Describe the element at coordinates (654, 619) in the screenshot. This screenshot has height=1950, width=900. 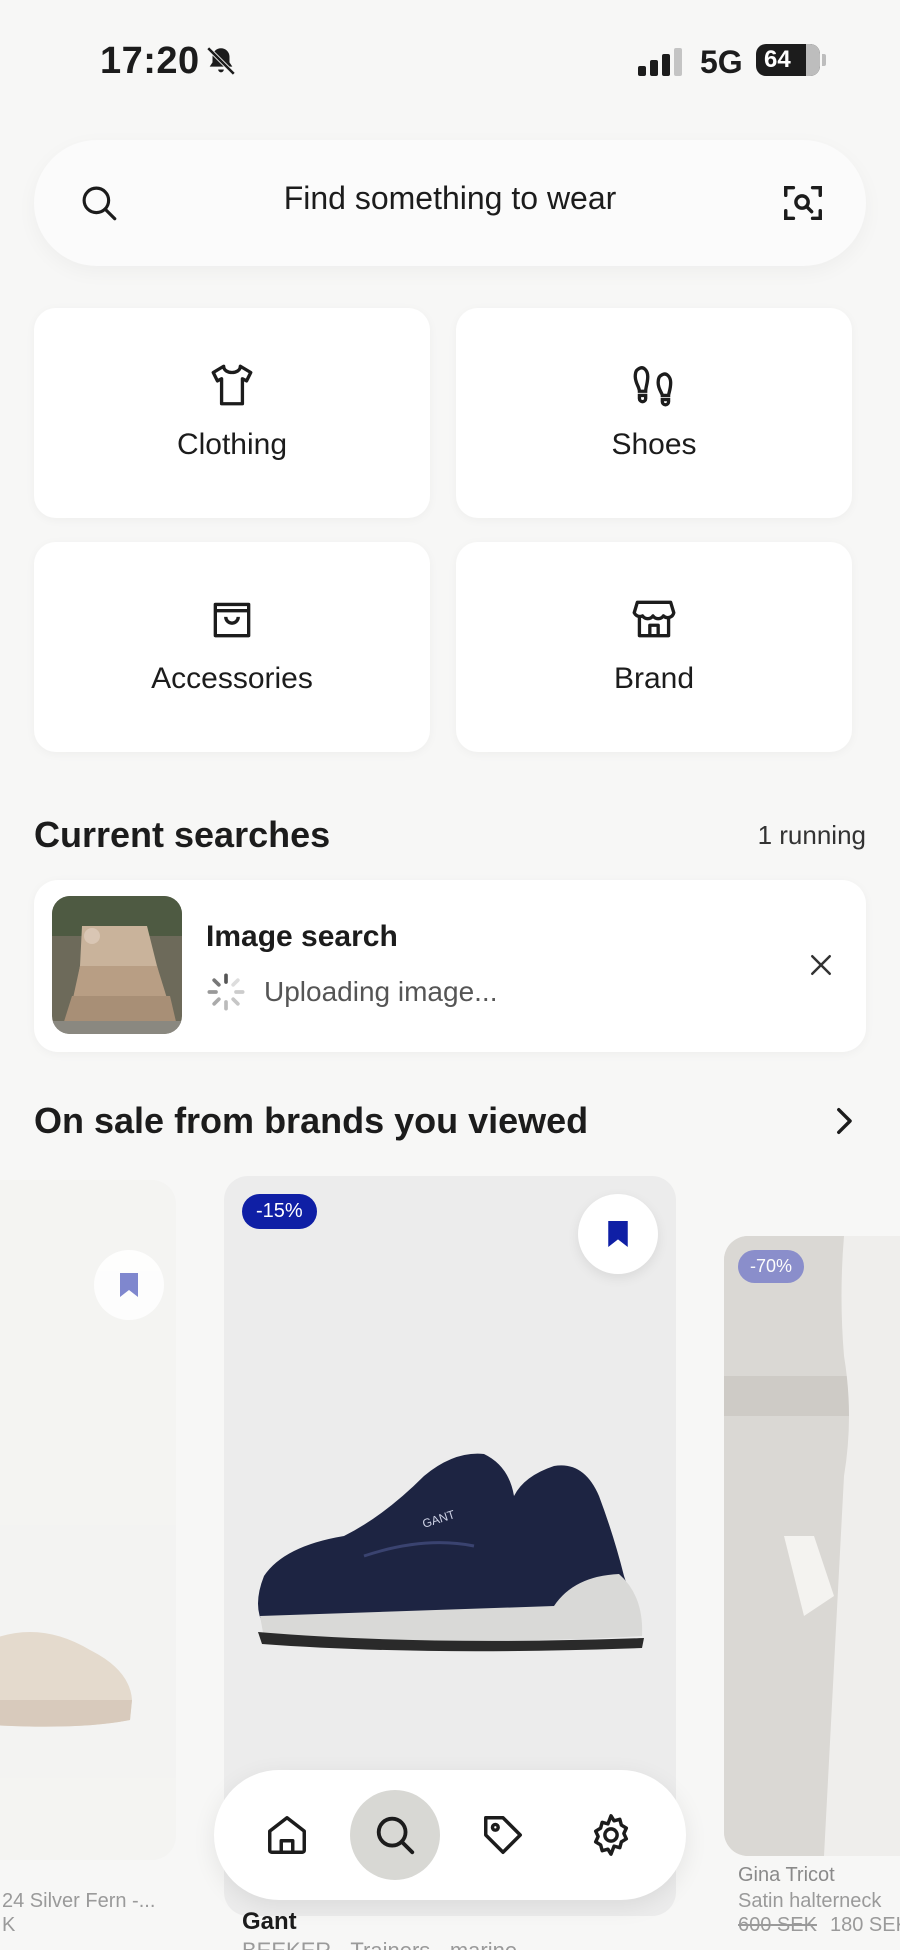
I see `store-icon` at that location.